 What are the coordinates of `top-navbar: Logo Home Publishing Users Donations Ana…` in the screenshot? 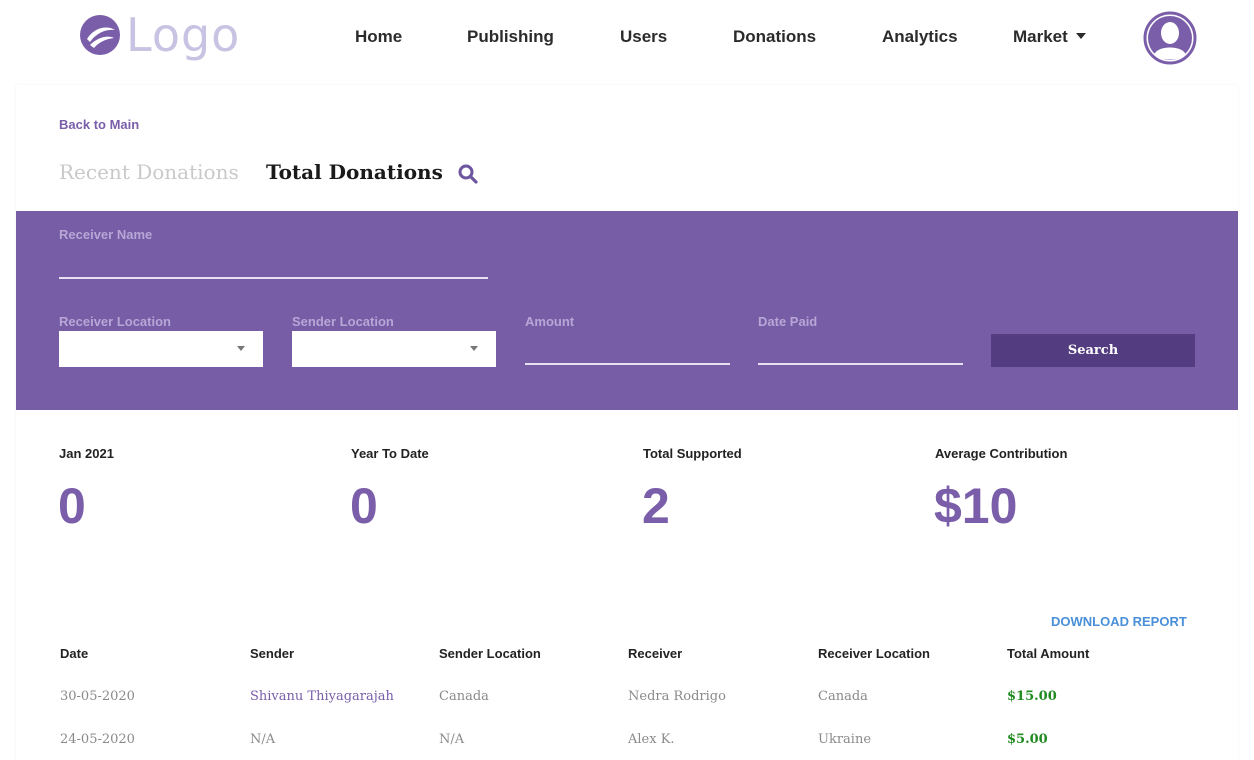 It's located at (627, 42).